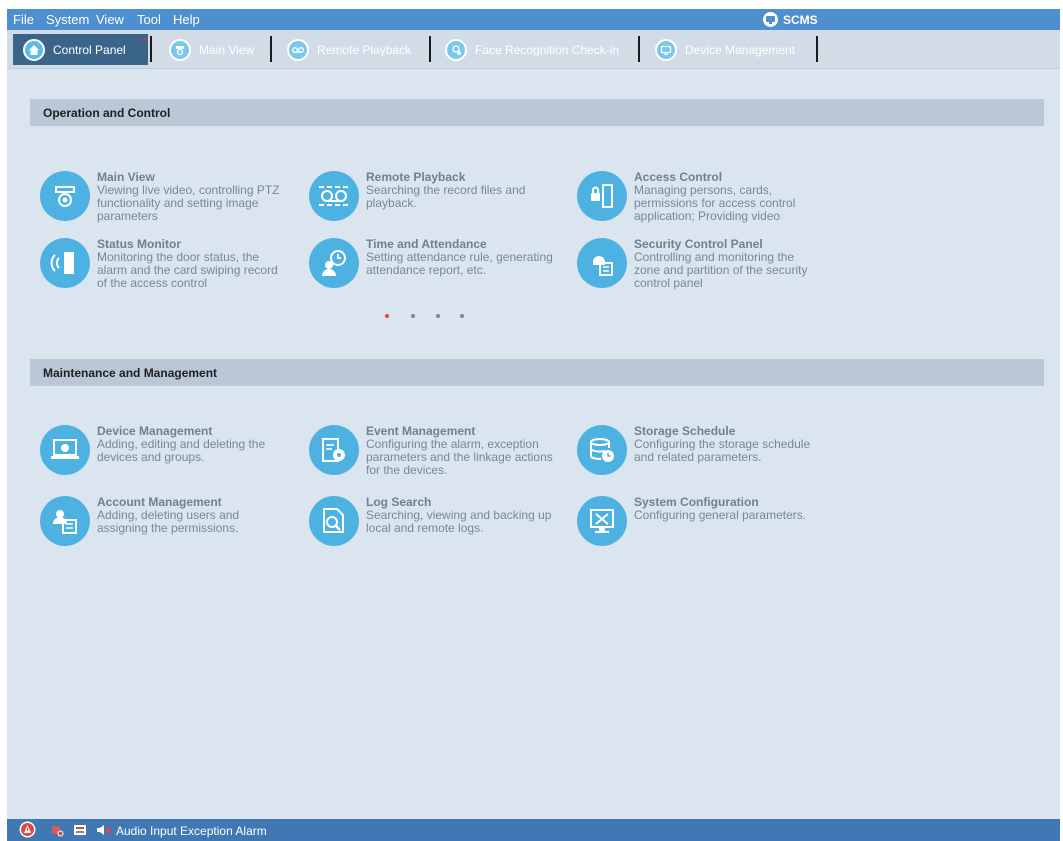 The image size is (1063, 841). Describe the element at coordinates (685, 431) in the screenshot. I see `module-title: Storage Schedule` at that location.